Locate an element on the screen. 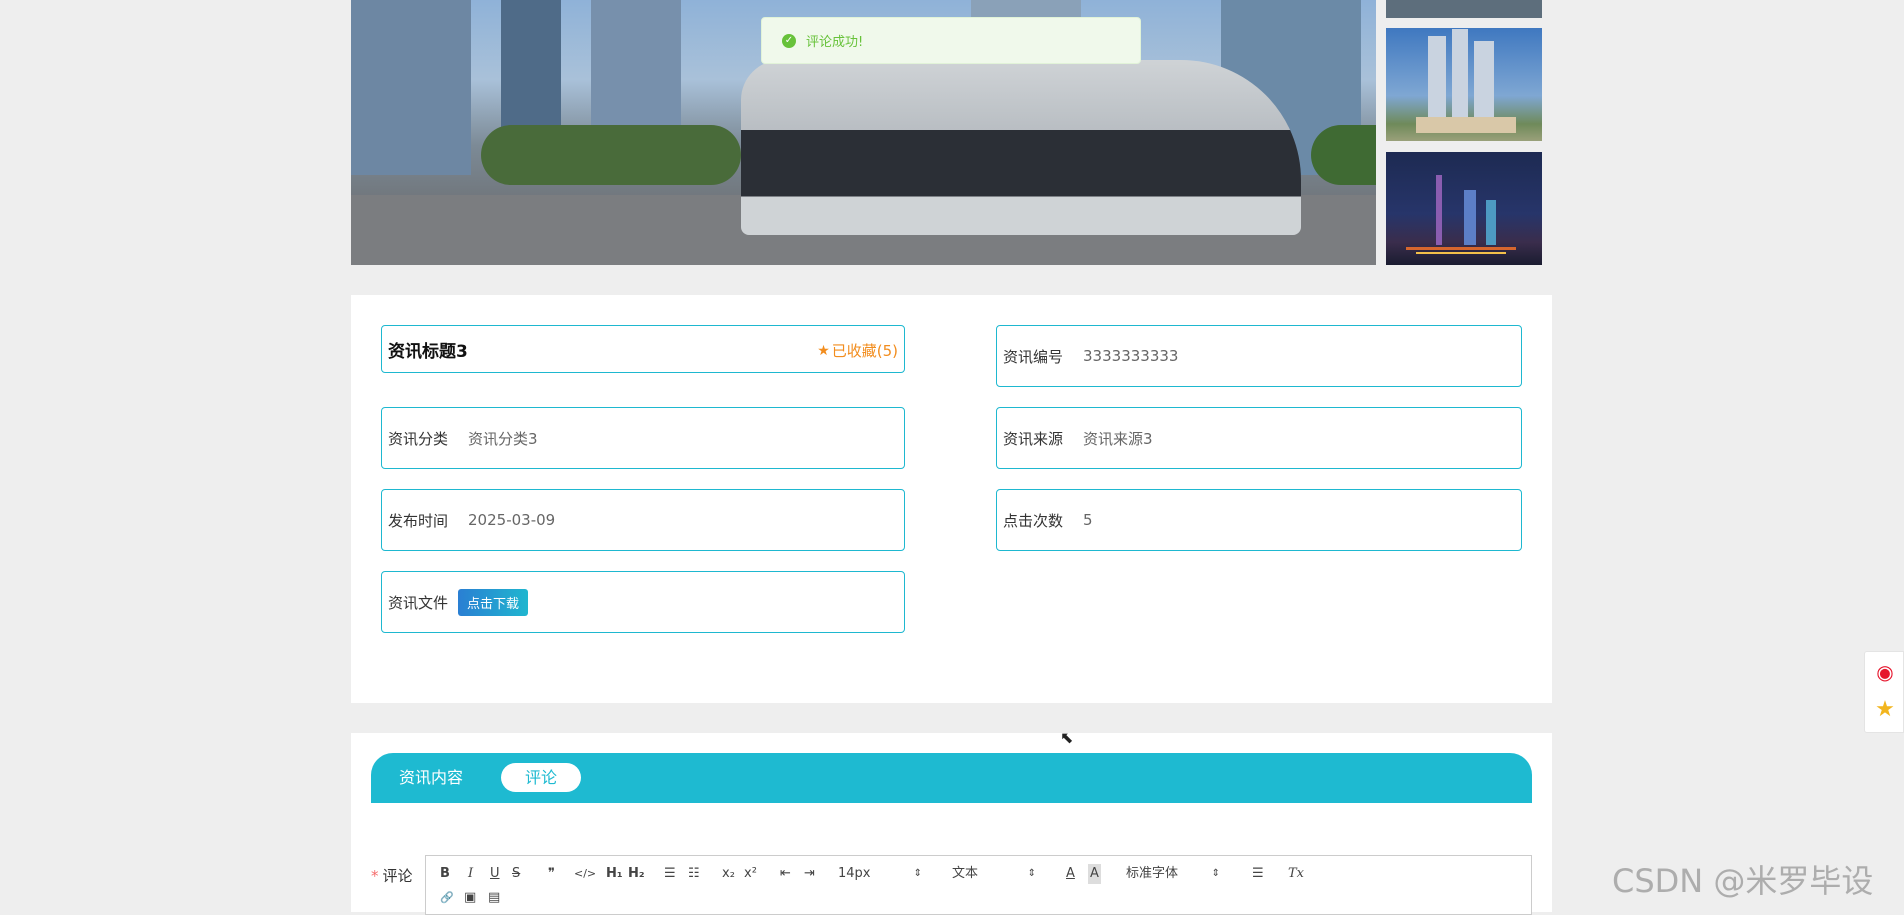 This screenshot has height=915, width=1904. success-check-icon: ✓ is located at coordinates (789, 40).